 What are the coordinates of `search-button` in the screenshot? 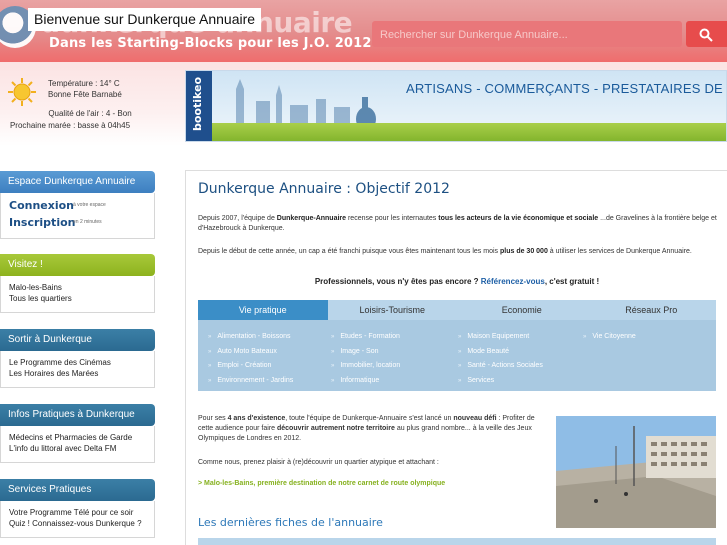 It's located at (706, 34).